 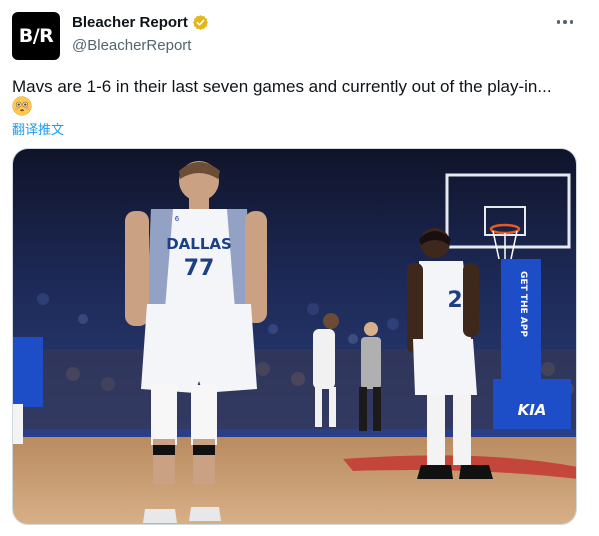 I want to click on handle: @BleacherReport, so click(x=131, y=45).